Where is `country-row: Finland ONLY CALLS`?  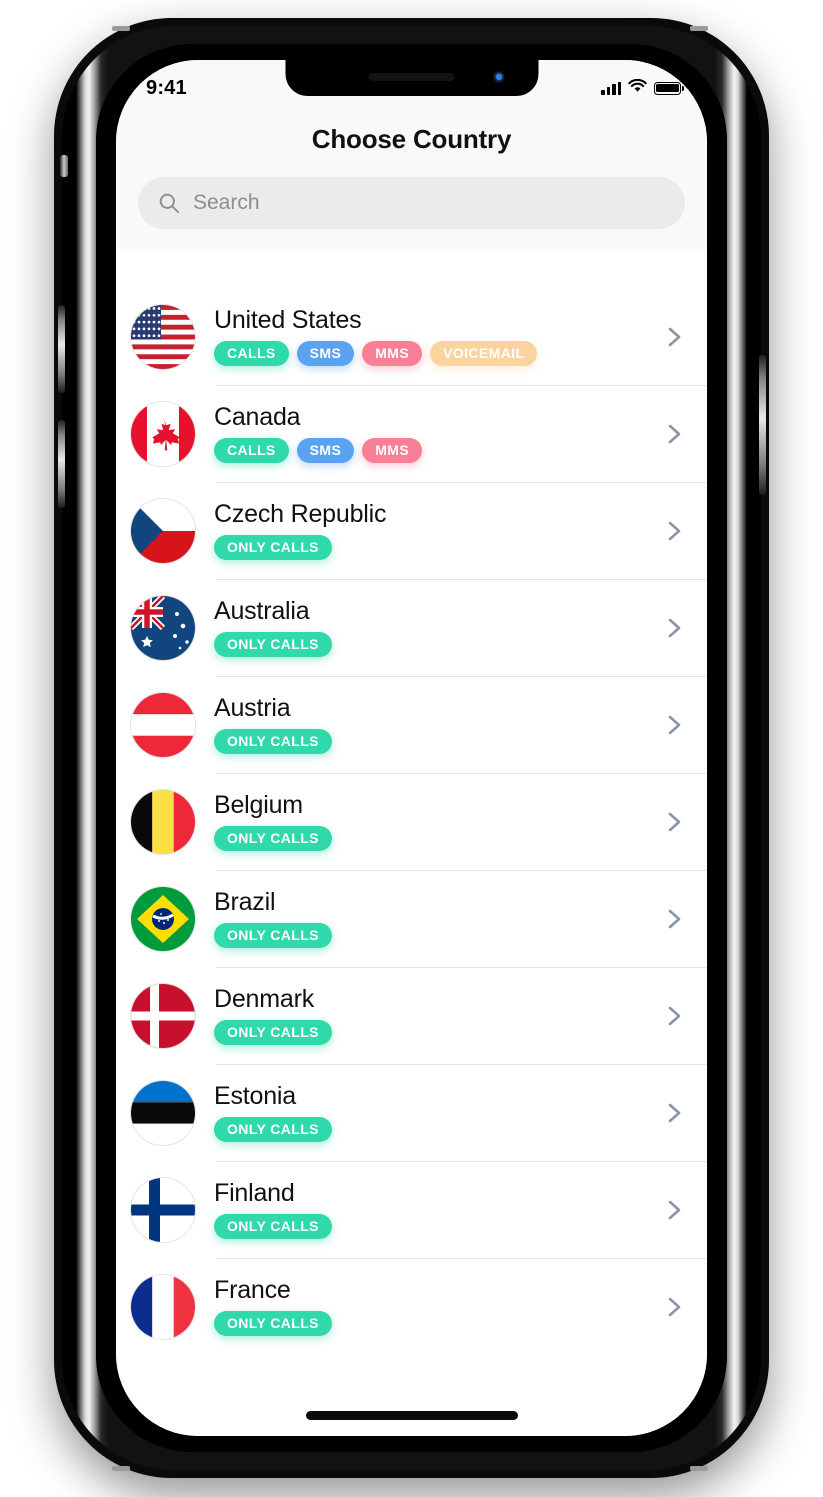 country-row: Finland ONLY CALLS is located at coordinates (411, 1209).